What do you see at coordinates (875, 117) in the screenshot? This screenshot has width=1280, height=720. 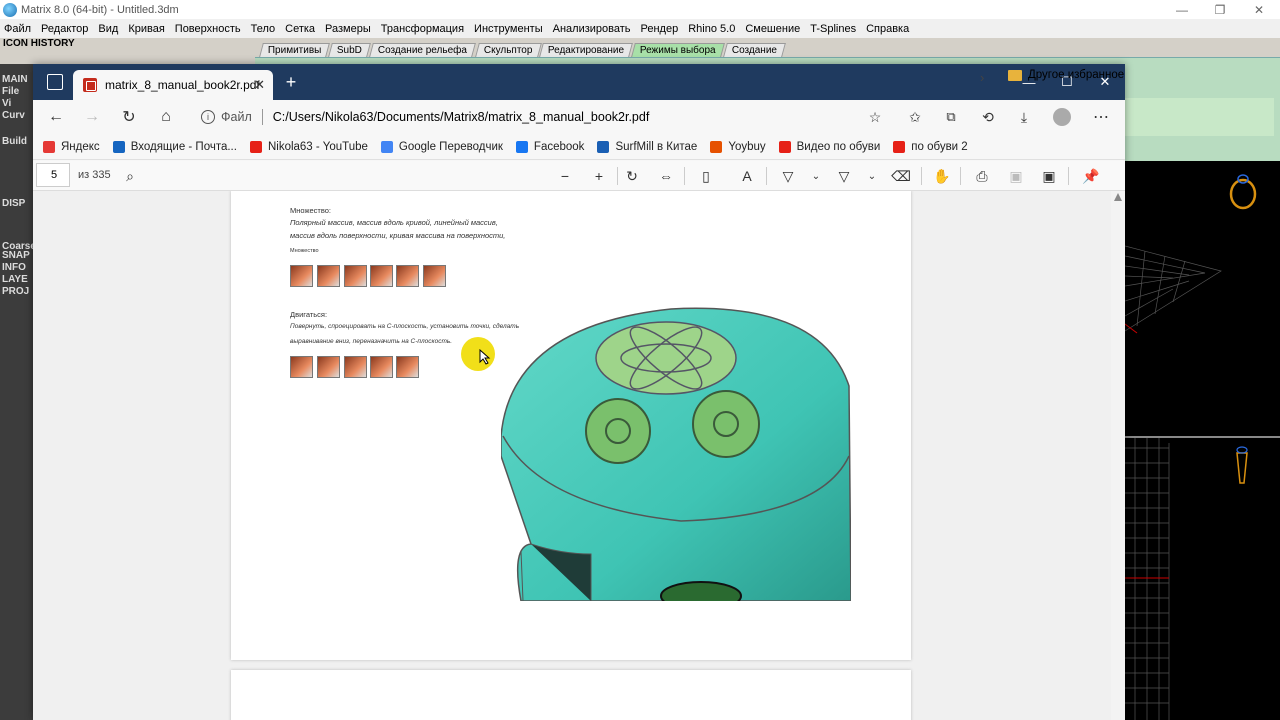 I see `add-favorite-icon: ☆` at bounding box center [875, 117].